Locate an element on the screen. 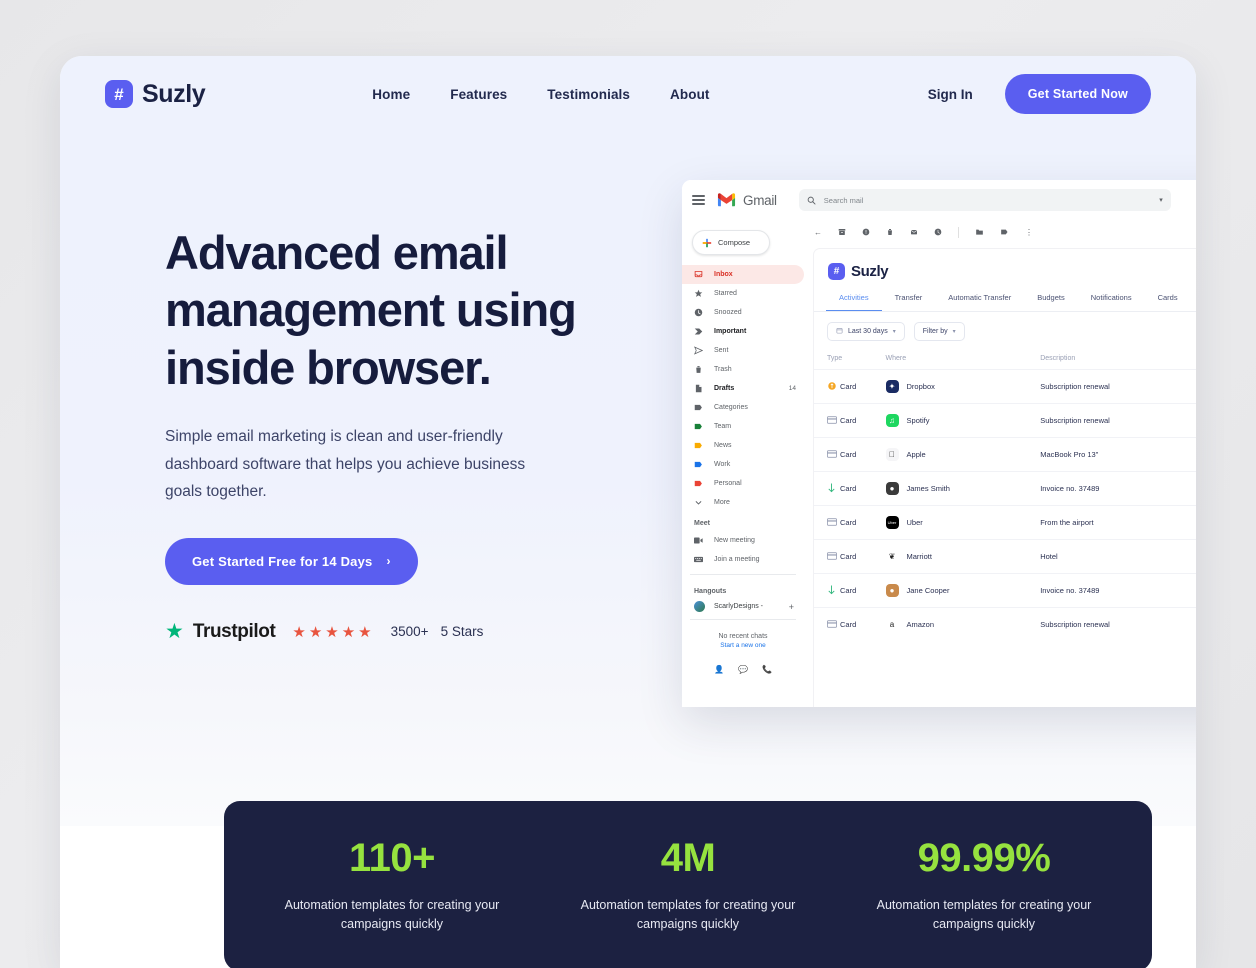 Image resolution: width=1256 pixels, height=968 pixels. sidebar-item-more: More is located at coordinates (743, 502).